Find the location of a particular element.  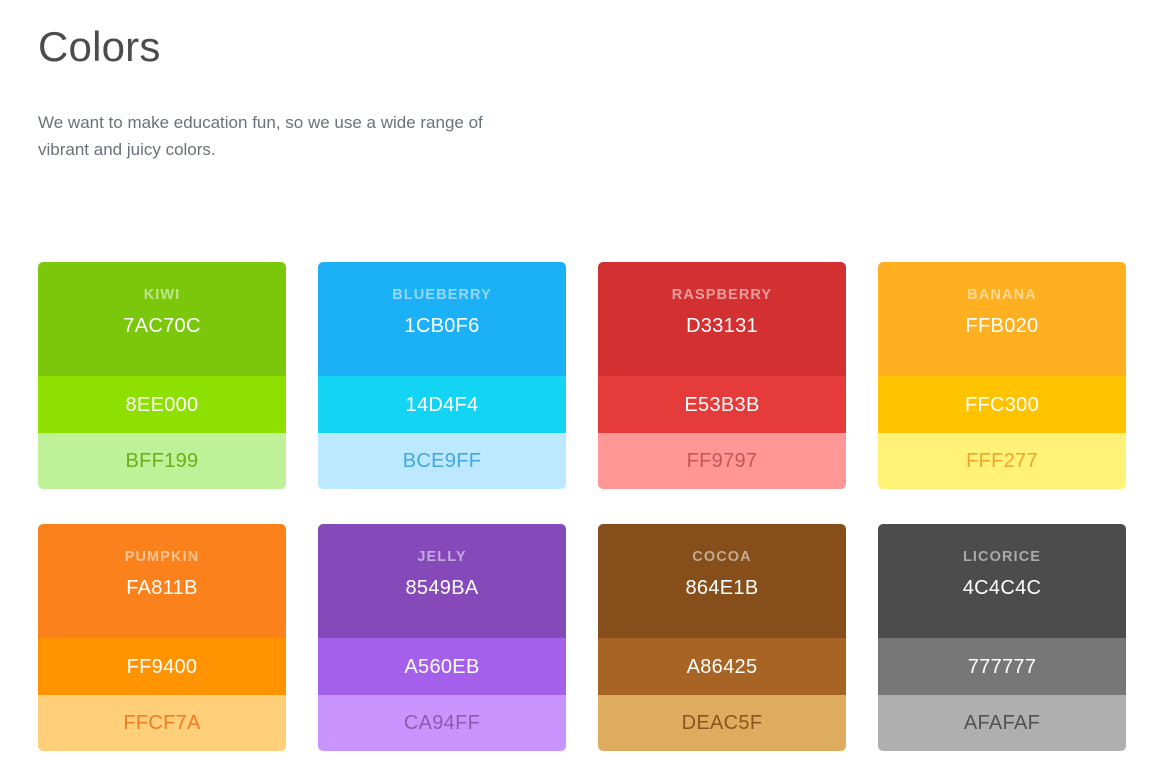

swatch-band-main: RASPBERRY D33131 is located at coordinates (722, 319).